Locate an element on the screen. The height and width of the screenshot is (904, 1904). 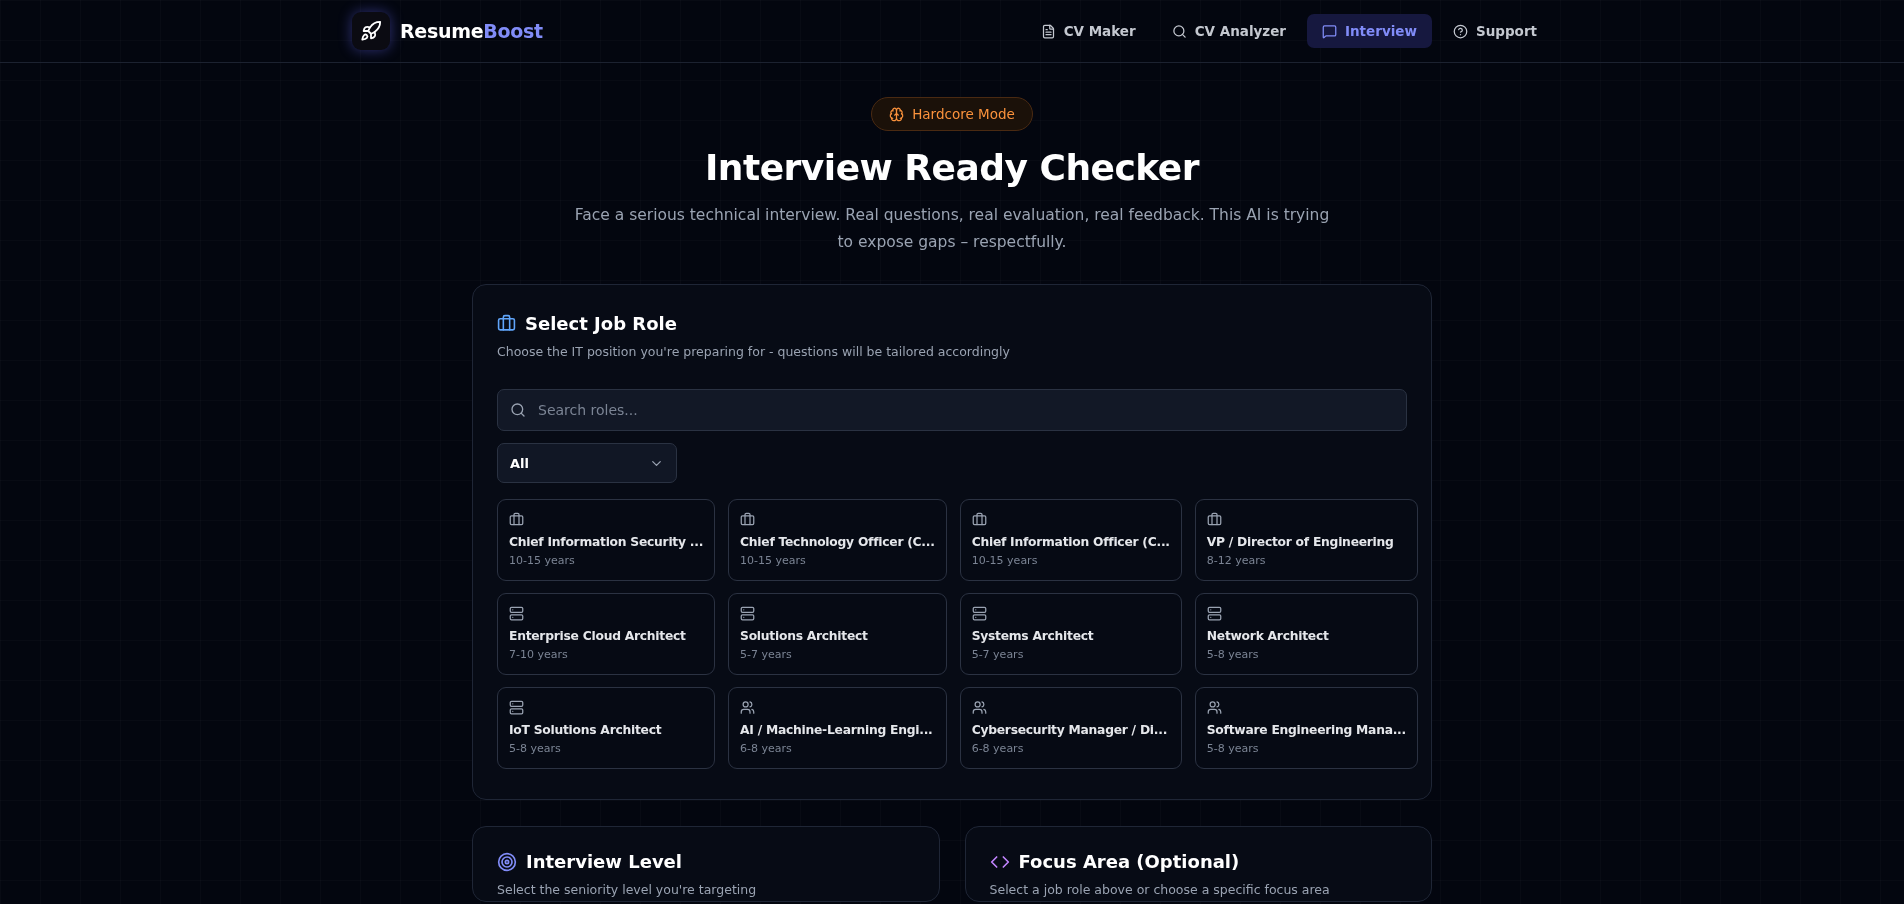
role-name: VP / Director of Engineering is located at coordinates (1300, 542).